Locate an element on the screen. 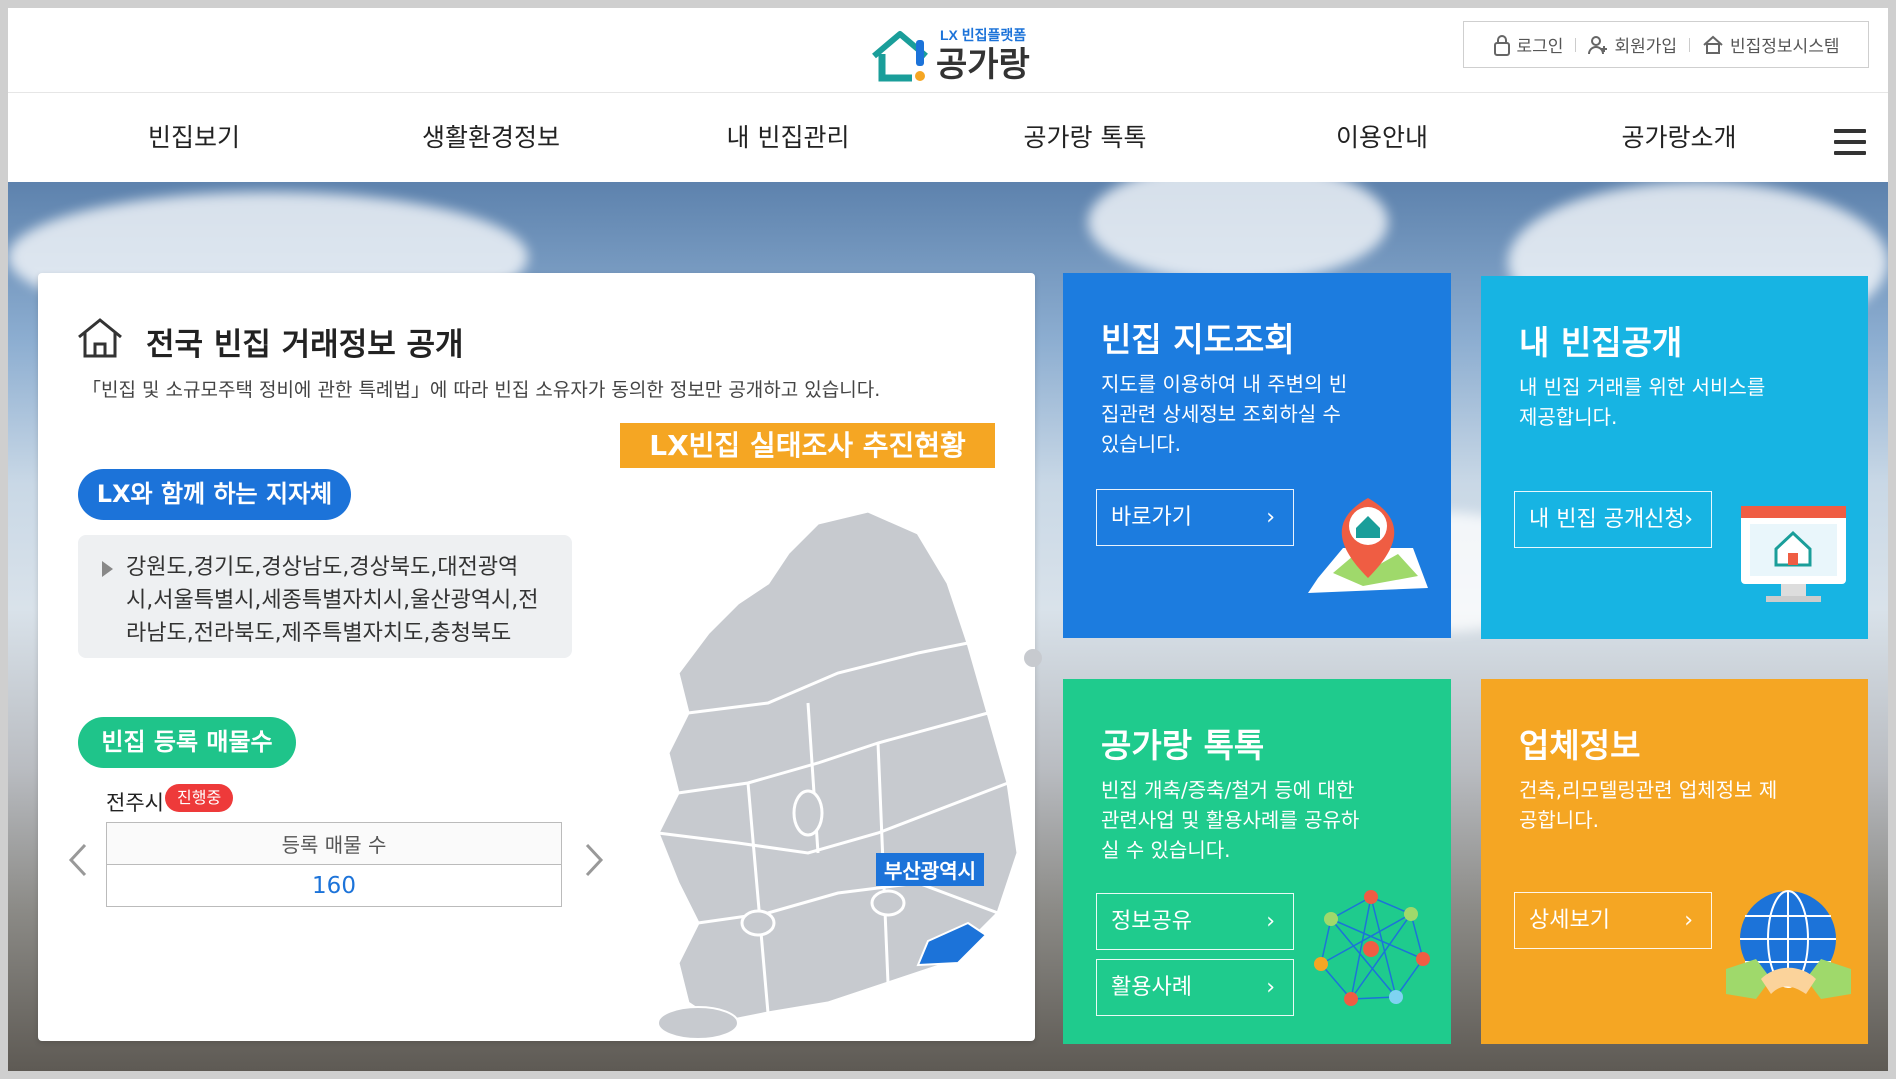 This screenshot has width=1896, height=1079. go-button: 바로가기 › is located at coordinates (1195, 517).